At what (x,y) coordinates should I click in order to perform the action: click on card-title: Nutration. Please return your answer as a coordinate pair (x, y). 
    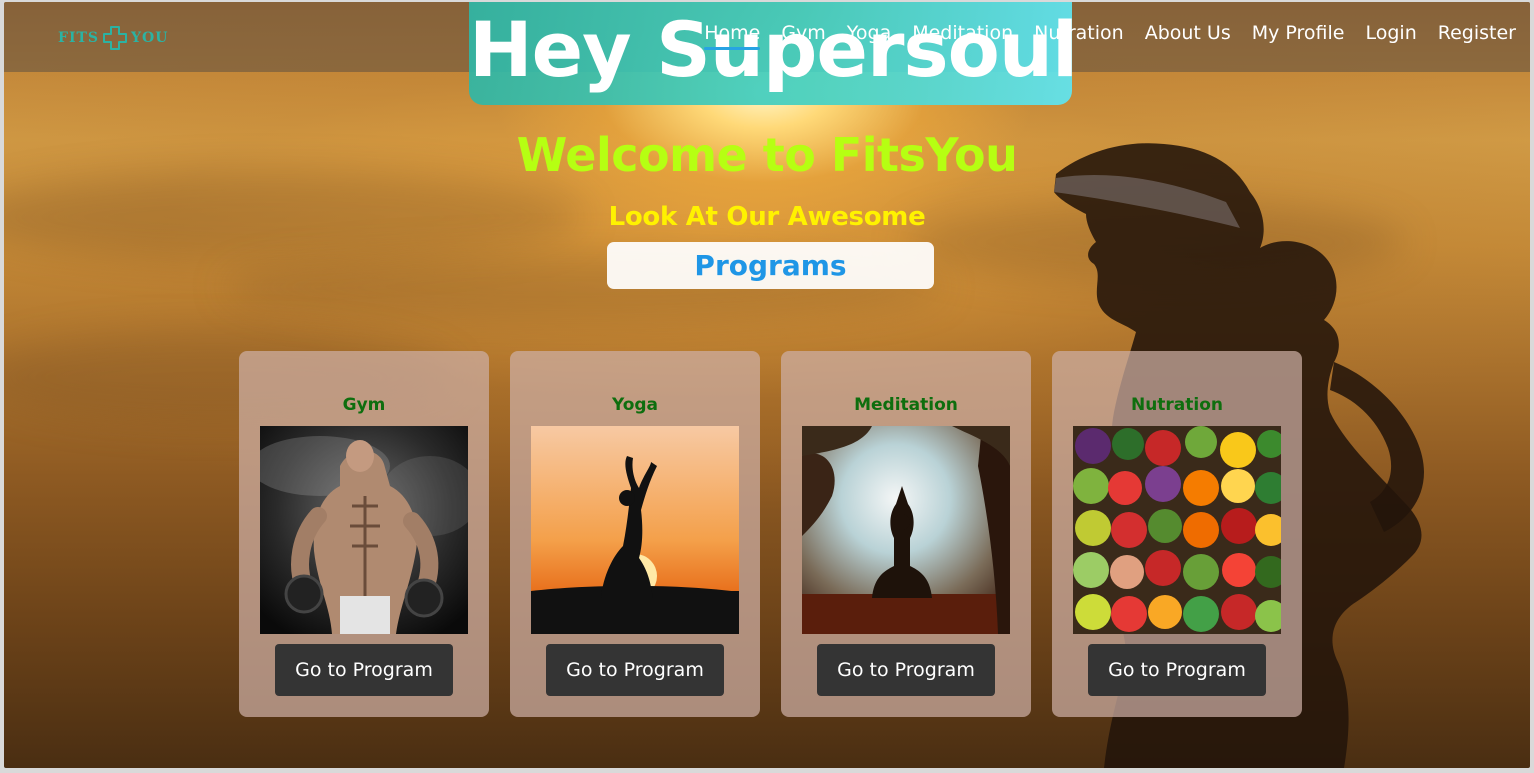
    Looking at the image, I should click on (1177, 405).